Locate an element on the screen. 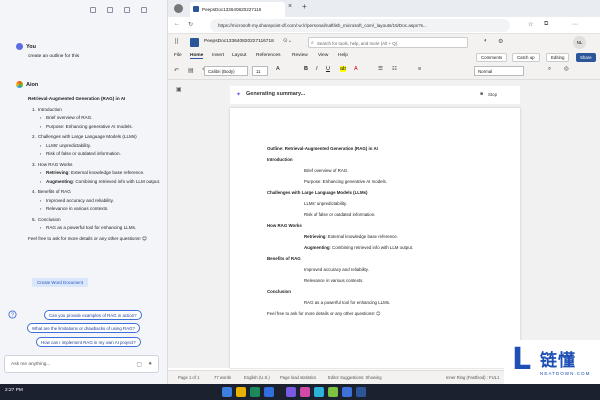  ask-input: Ask me anything... ▢ ● is located at coordinates (81, 364).